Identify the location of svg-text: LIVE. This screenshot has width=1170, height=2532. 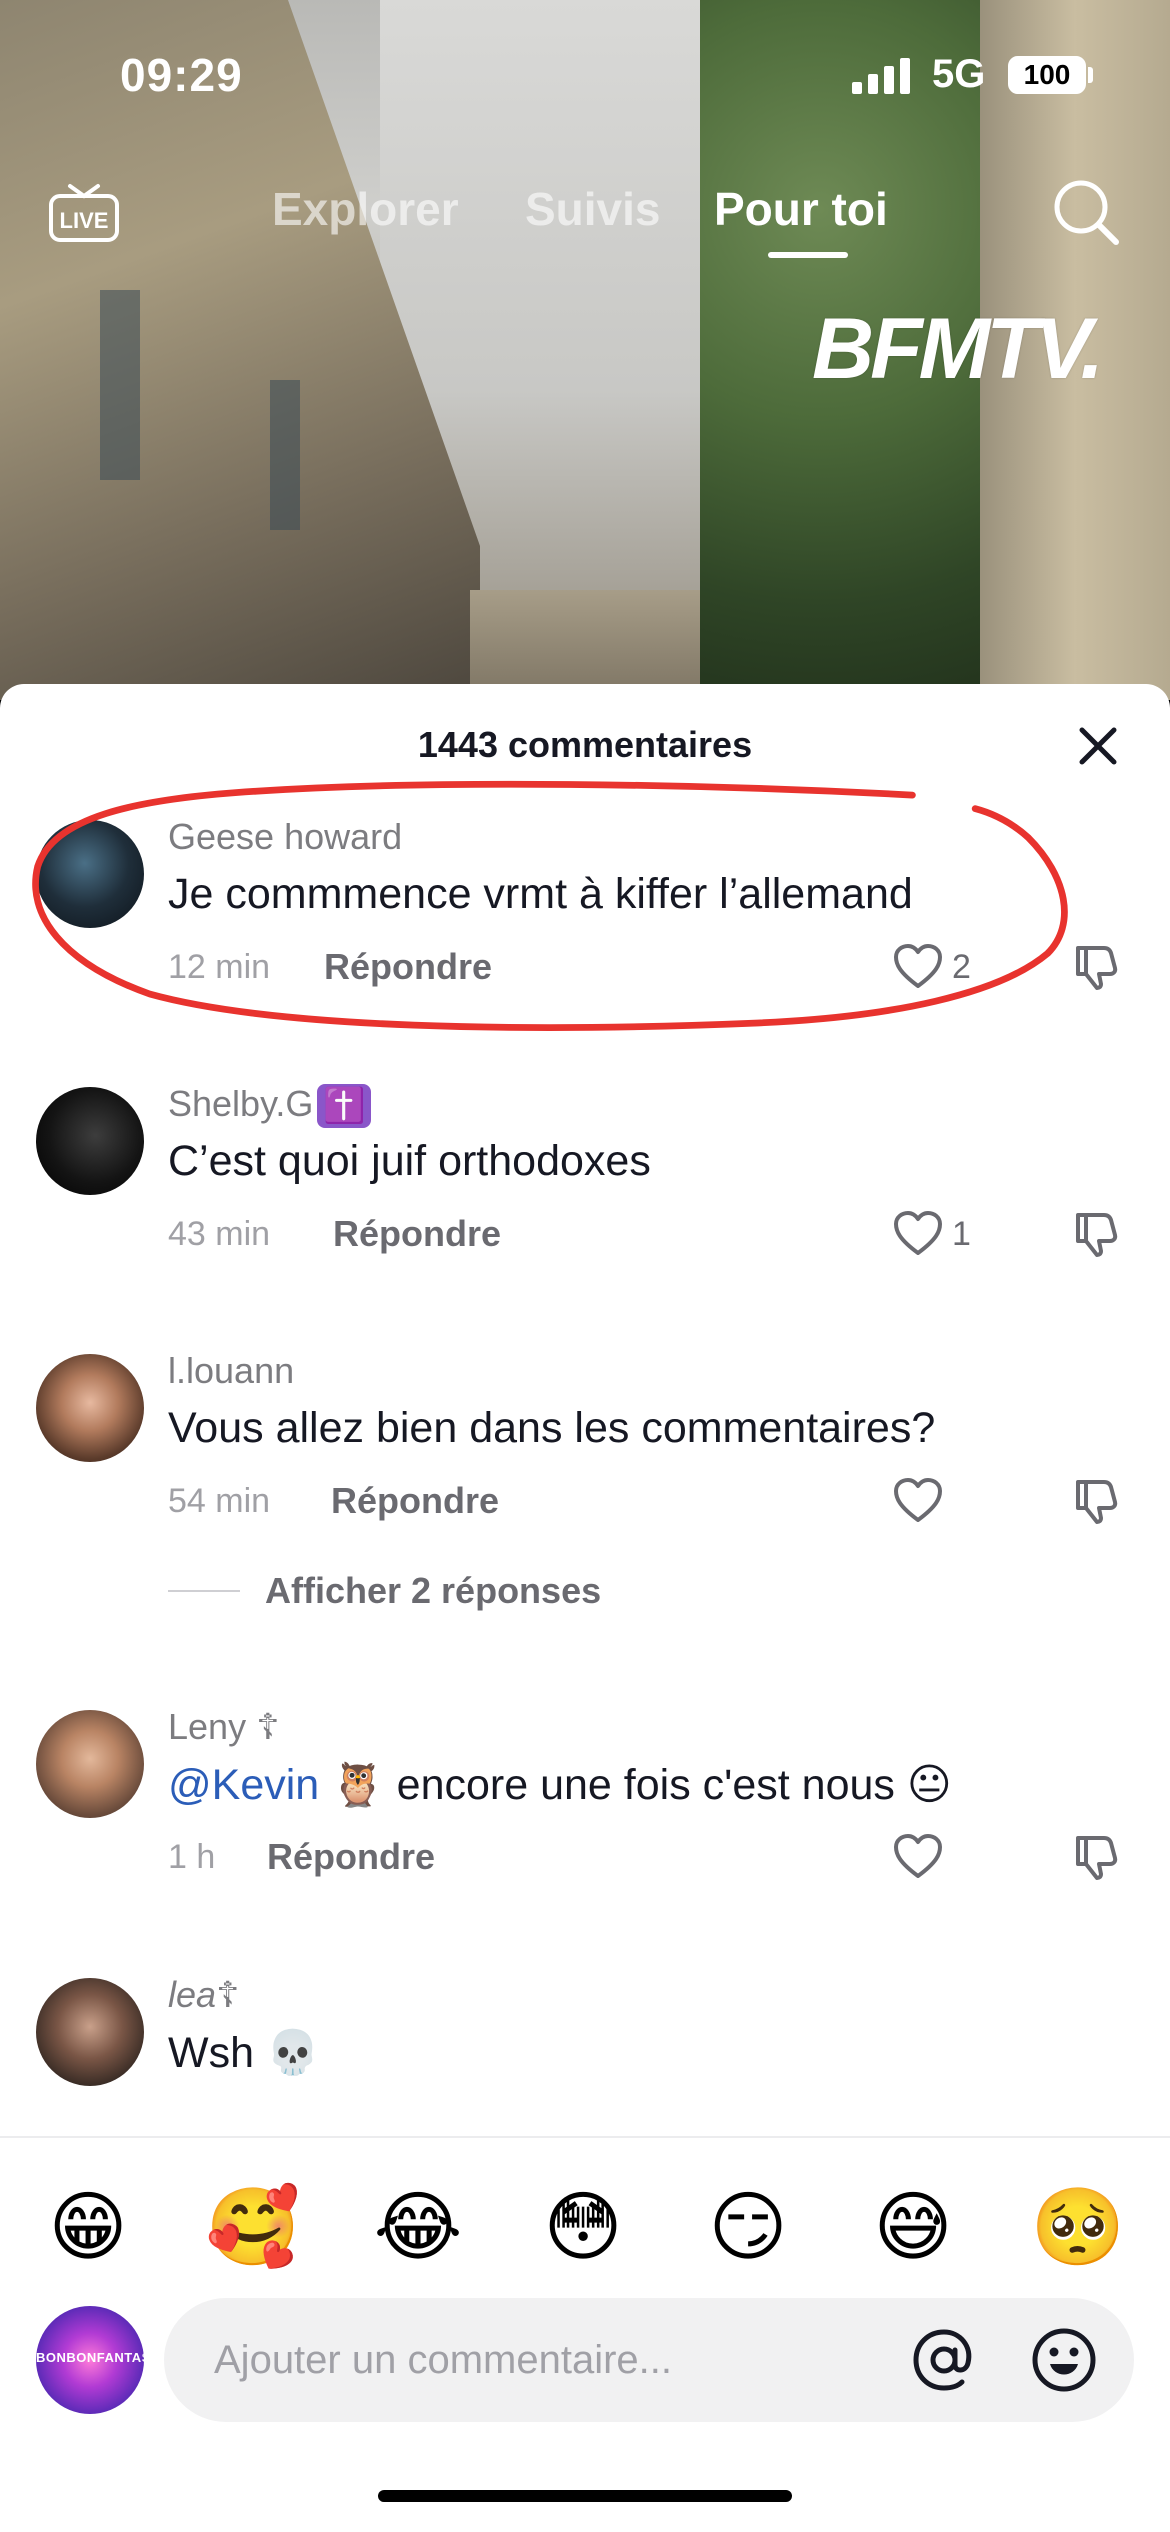
(84, 220).